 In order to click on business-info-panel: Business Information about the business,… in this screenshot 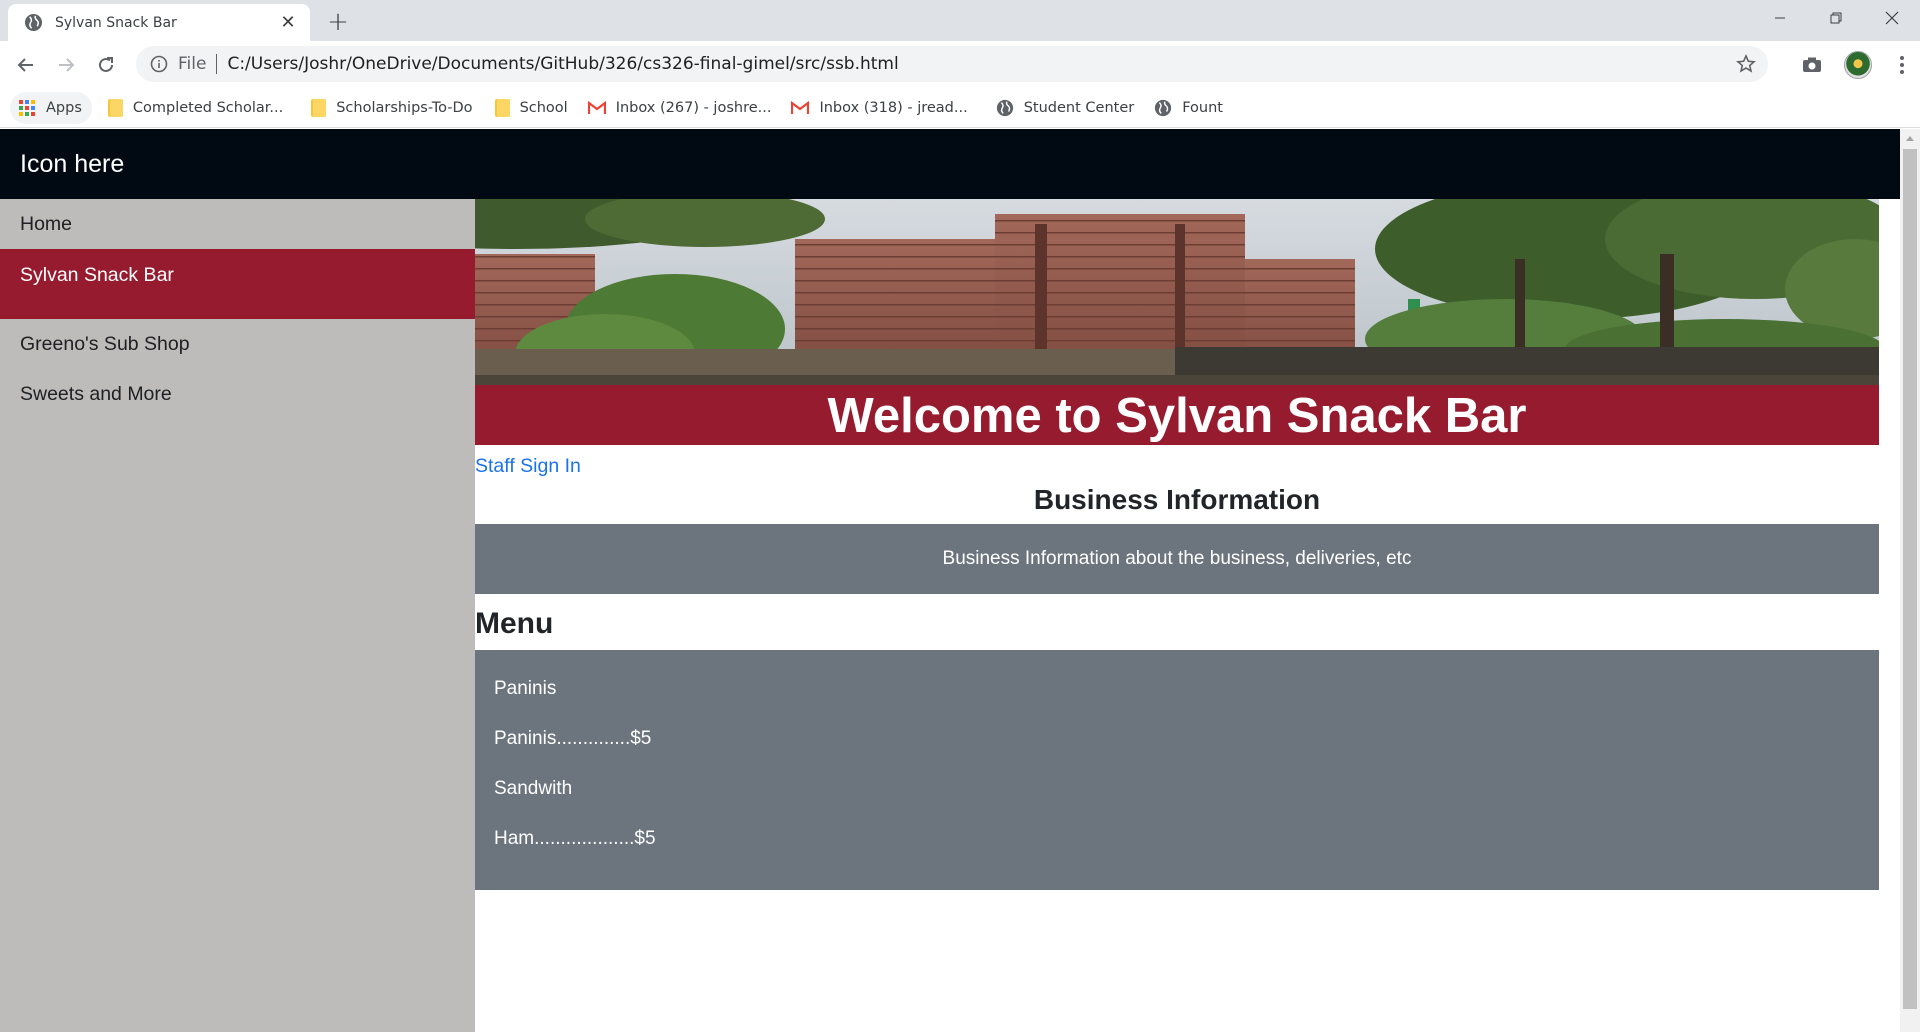, I will do `click(1177, 559)`.